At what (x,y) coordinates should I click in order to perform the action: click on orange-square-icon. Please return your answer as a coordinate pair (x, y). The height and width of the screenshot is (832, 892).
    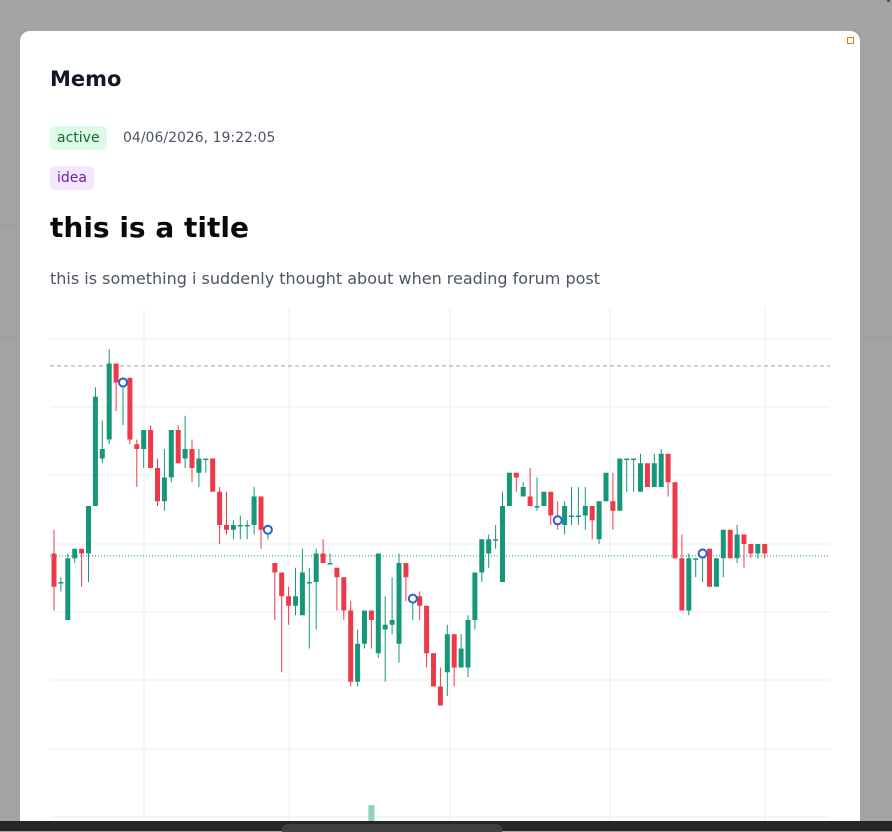
    Looking at the image, I should click on (850, 40).